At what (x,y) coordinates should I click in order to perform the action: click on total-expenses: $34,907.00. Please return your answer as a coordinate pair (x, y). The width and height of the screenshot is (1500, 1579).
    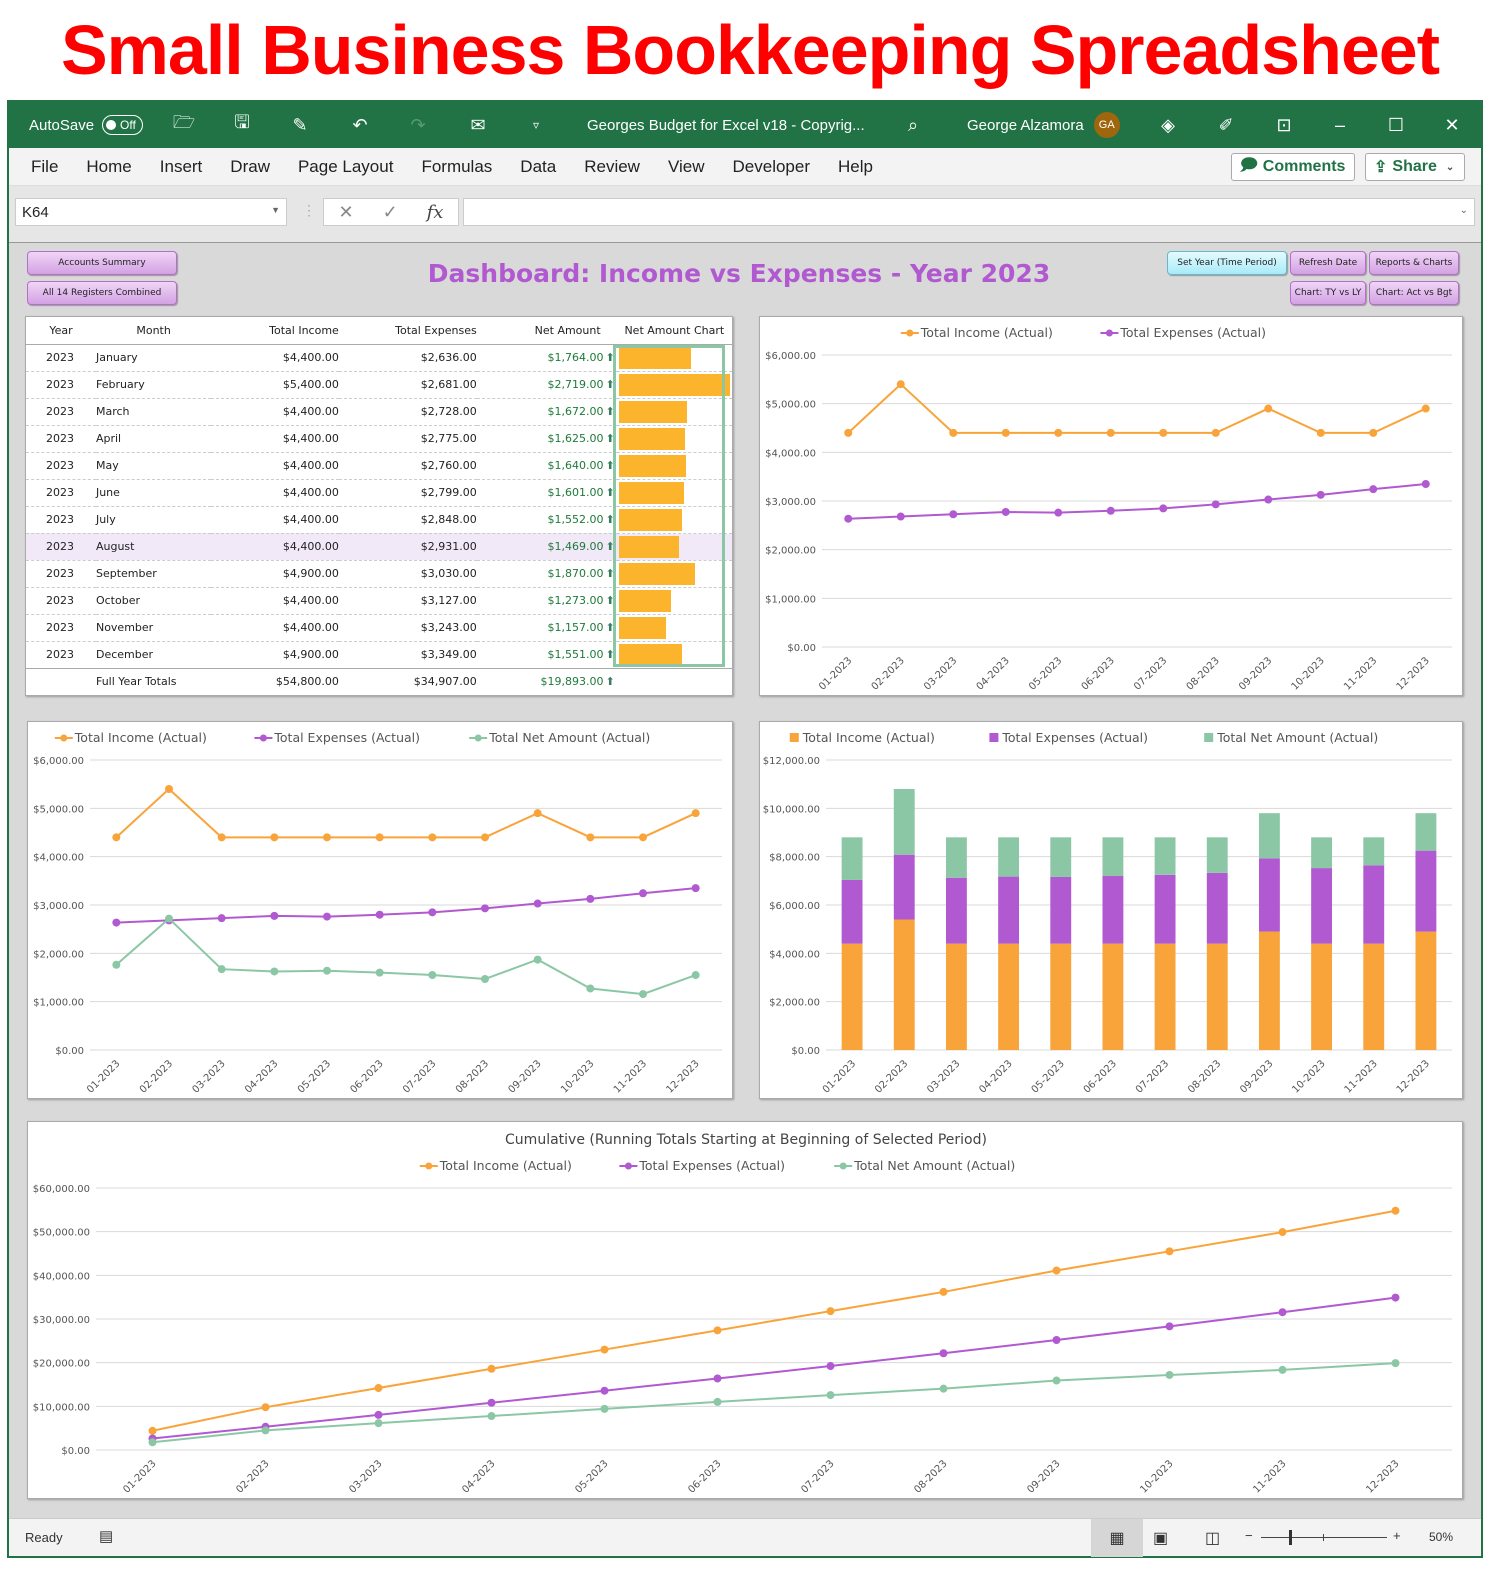
    Looking at the image, I should click on (407, 681).